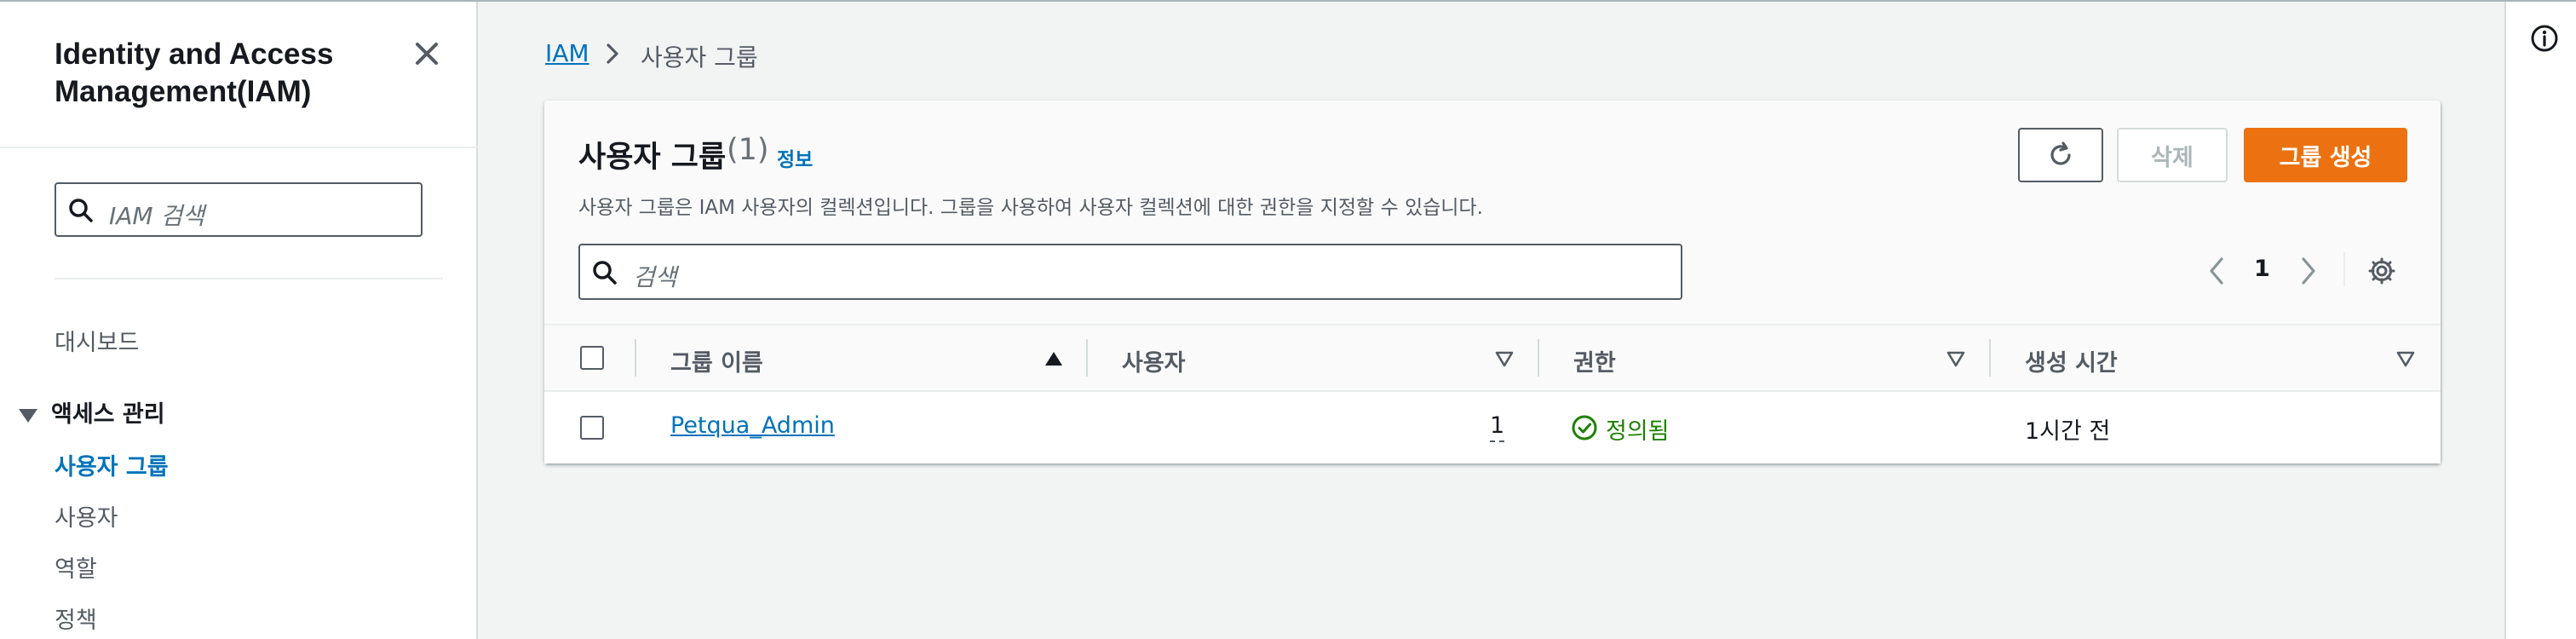 Image resolution: width=2576 pixels, height=639 pixels. Describe the element at coordinates (699, 57) in the screenshot. I see `breadcrumb-current: 사용자 그룹` at that location.